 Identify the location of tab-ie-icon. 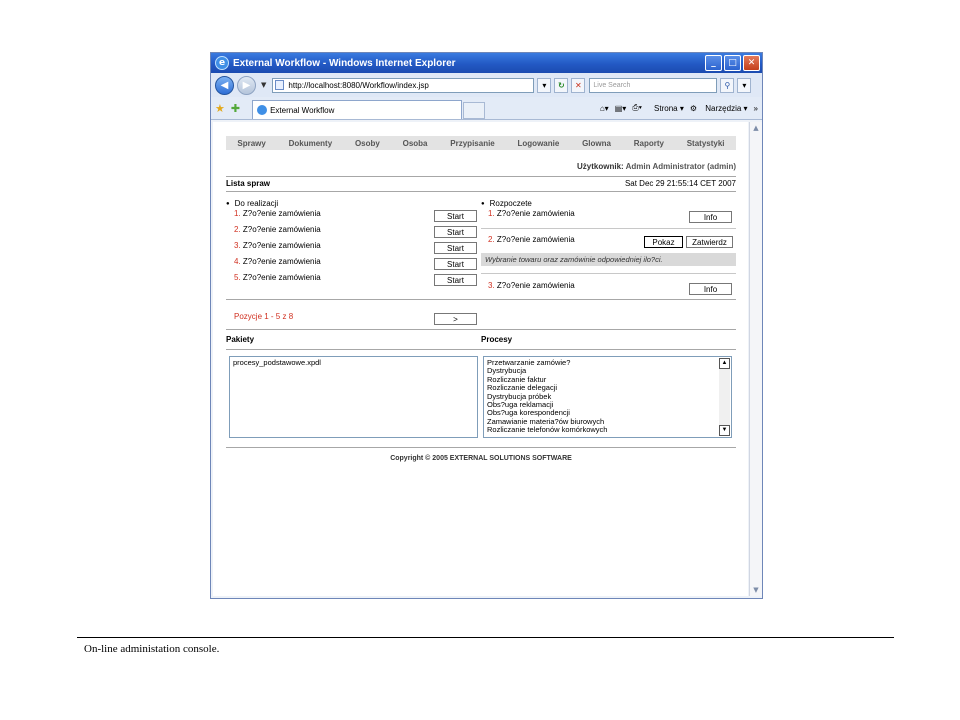
(262, 110).